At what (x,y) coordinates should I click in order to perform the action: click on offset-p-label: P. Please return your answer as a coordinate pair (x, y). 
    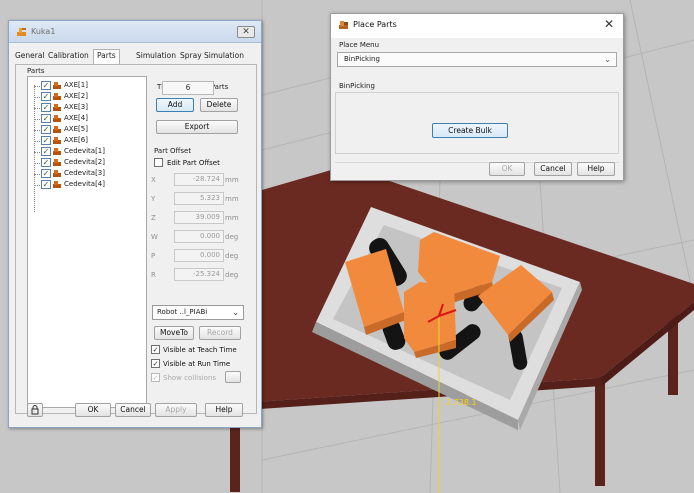
    Looking at the image, I should click on (153, 256).